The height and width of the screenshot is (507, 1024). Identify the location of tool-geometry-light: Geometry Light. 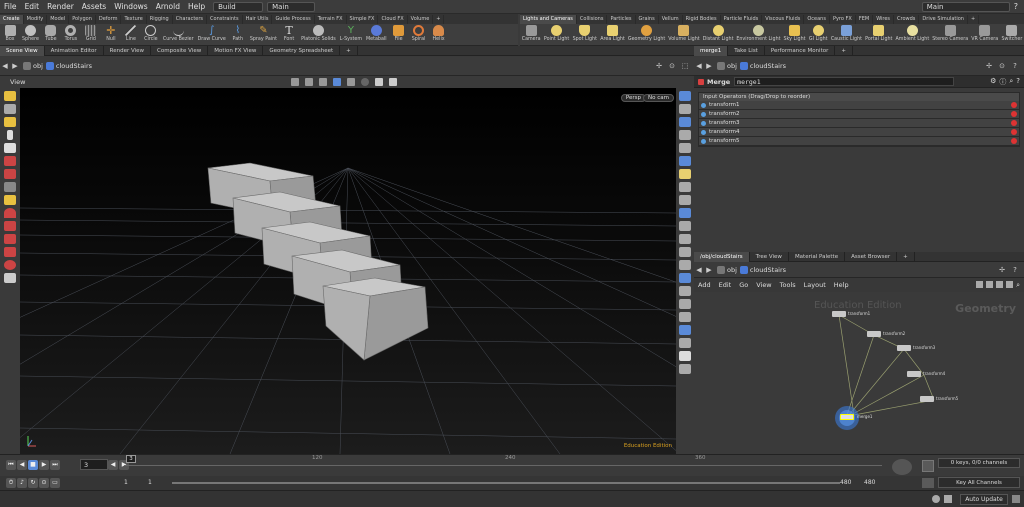
(646, 33).